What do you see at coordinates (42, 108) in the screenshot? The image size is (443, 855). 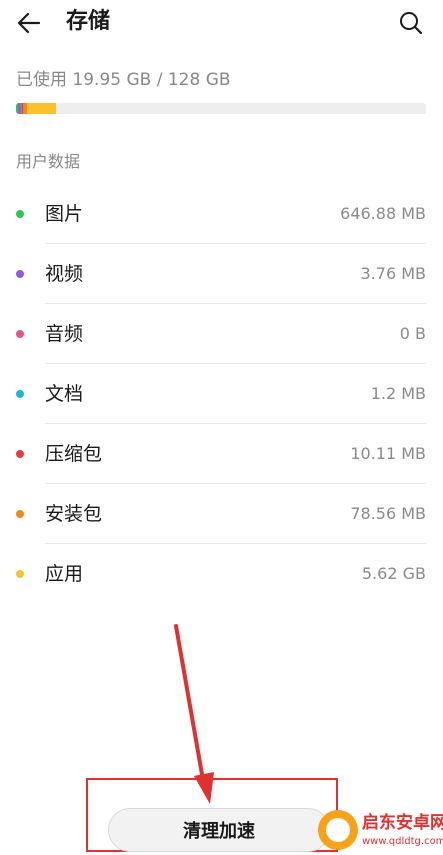 I see `usage-segment` at bounding box center [42, 108].